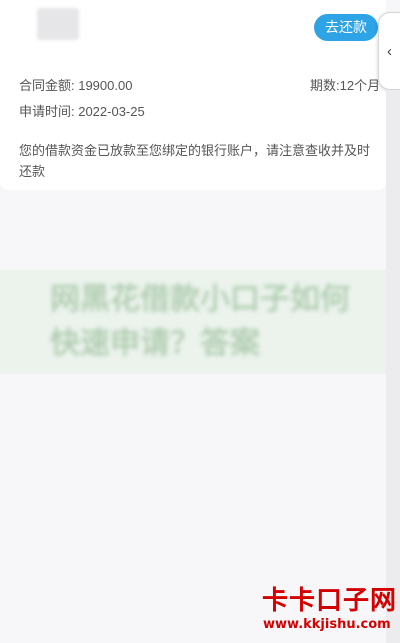  I want to click on loan-period: 期数:12个月, so click(345, 85).